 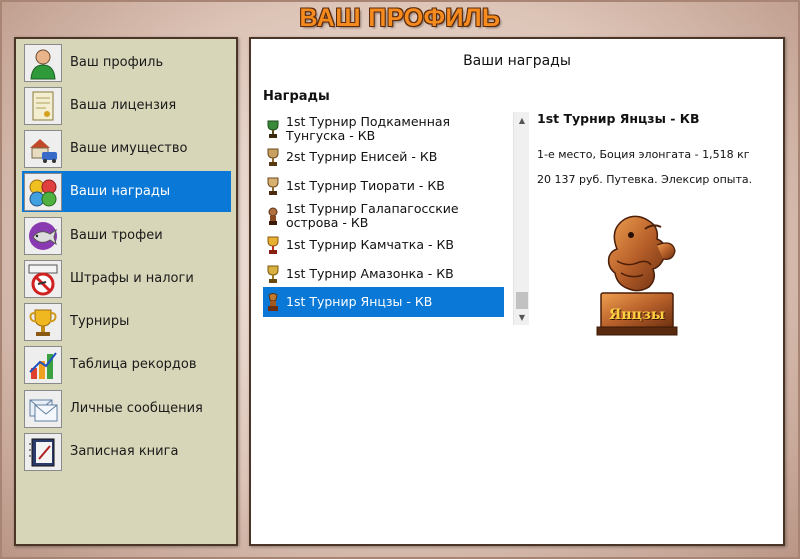 I want to click on sidebar-item-messages: Личные сообщения, so click(x=126, y=408).